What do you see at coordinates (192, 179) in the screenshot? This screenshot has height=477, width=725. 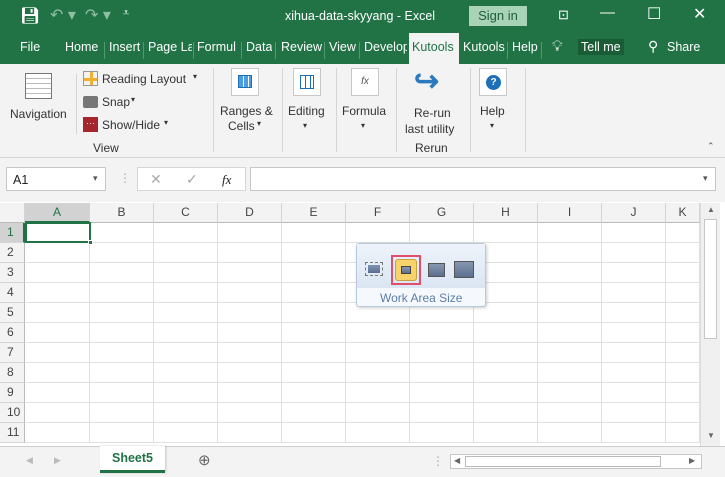 I see `enter-icon: ✓` at bounding box center [192, 179].